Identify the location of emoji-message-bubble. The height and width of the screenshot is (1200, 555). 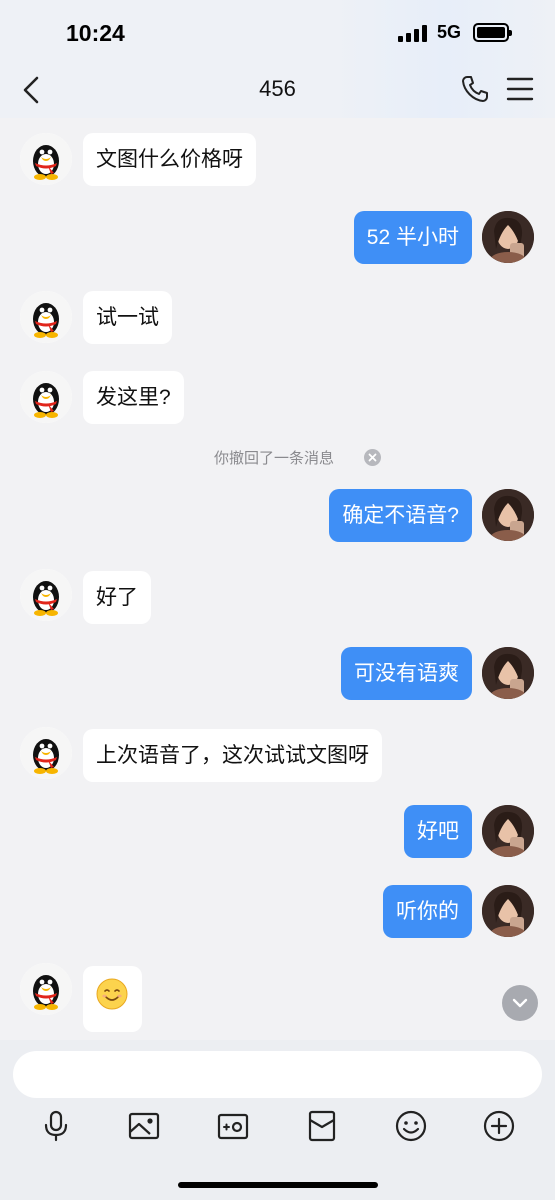
(112, 999).